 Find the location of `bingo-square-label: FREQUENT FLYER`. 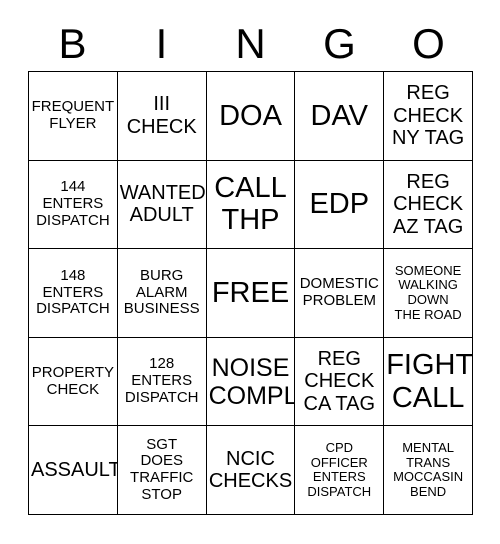

bingo-square-label: FREQUENT FLYER is located at coordinates (73, 115).